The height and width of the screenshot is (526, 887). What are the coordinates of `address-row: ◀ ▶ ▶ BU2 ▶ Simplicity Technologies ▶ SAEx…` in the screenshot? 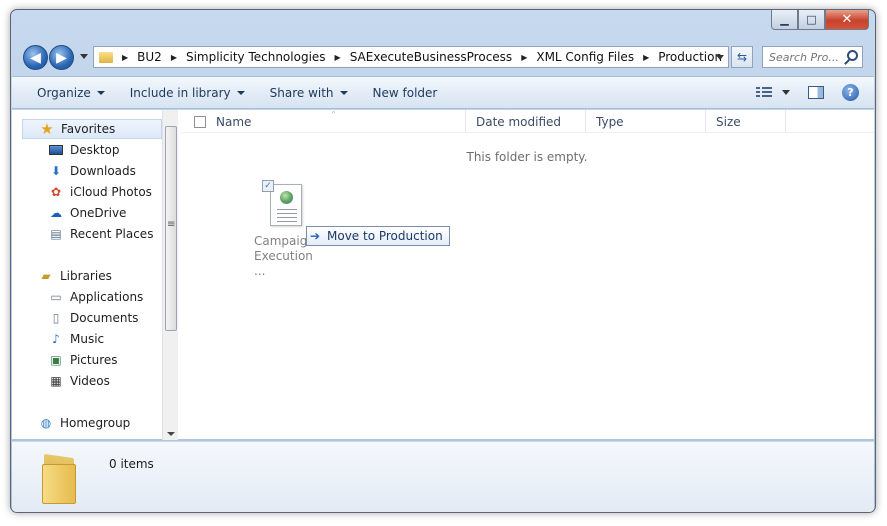 It's located at (443, 57).